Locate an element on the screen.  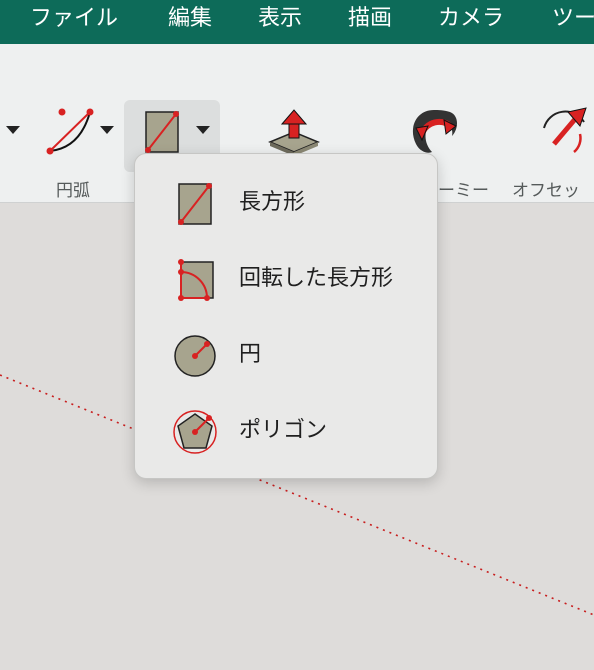
offset-tool-button is located at coordinates (564, 132).